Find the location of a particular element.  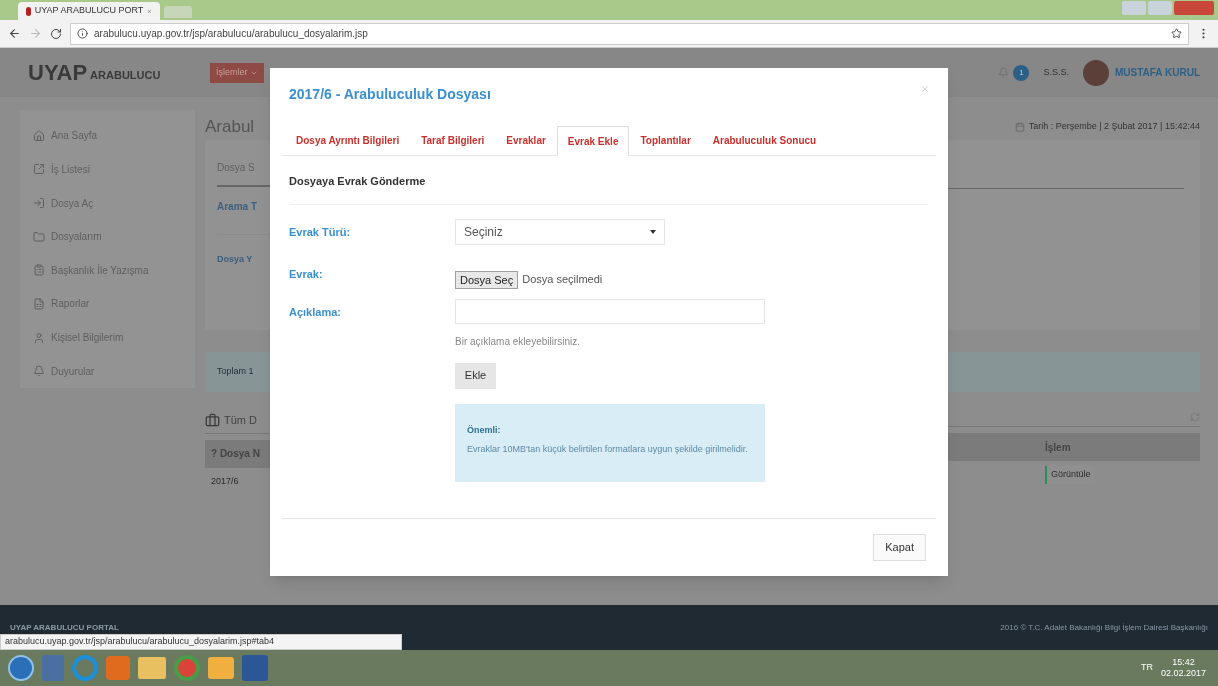

minimize-button is located at coordinates (1134, 8).